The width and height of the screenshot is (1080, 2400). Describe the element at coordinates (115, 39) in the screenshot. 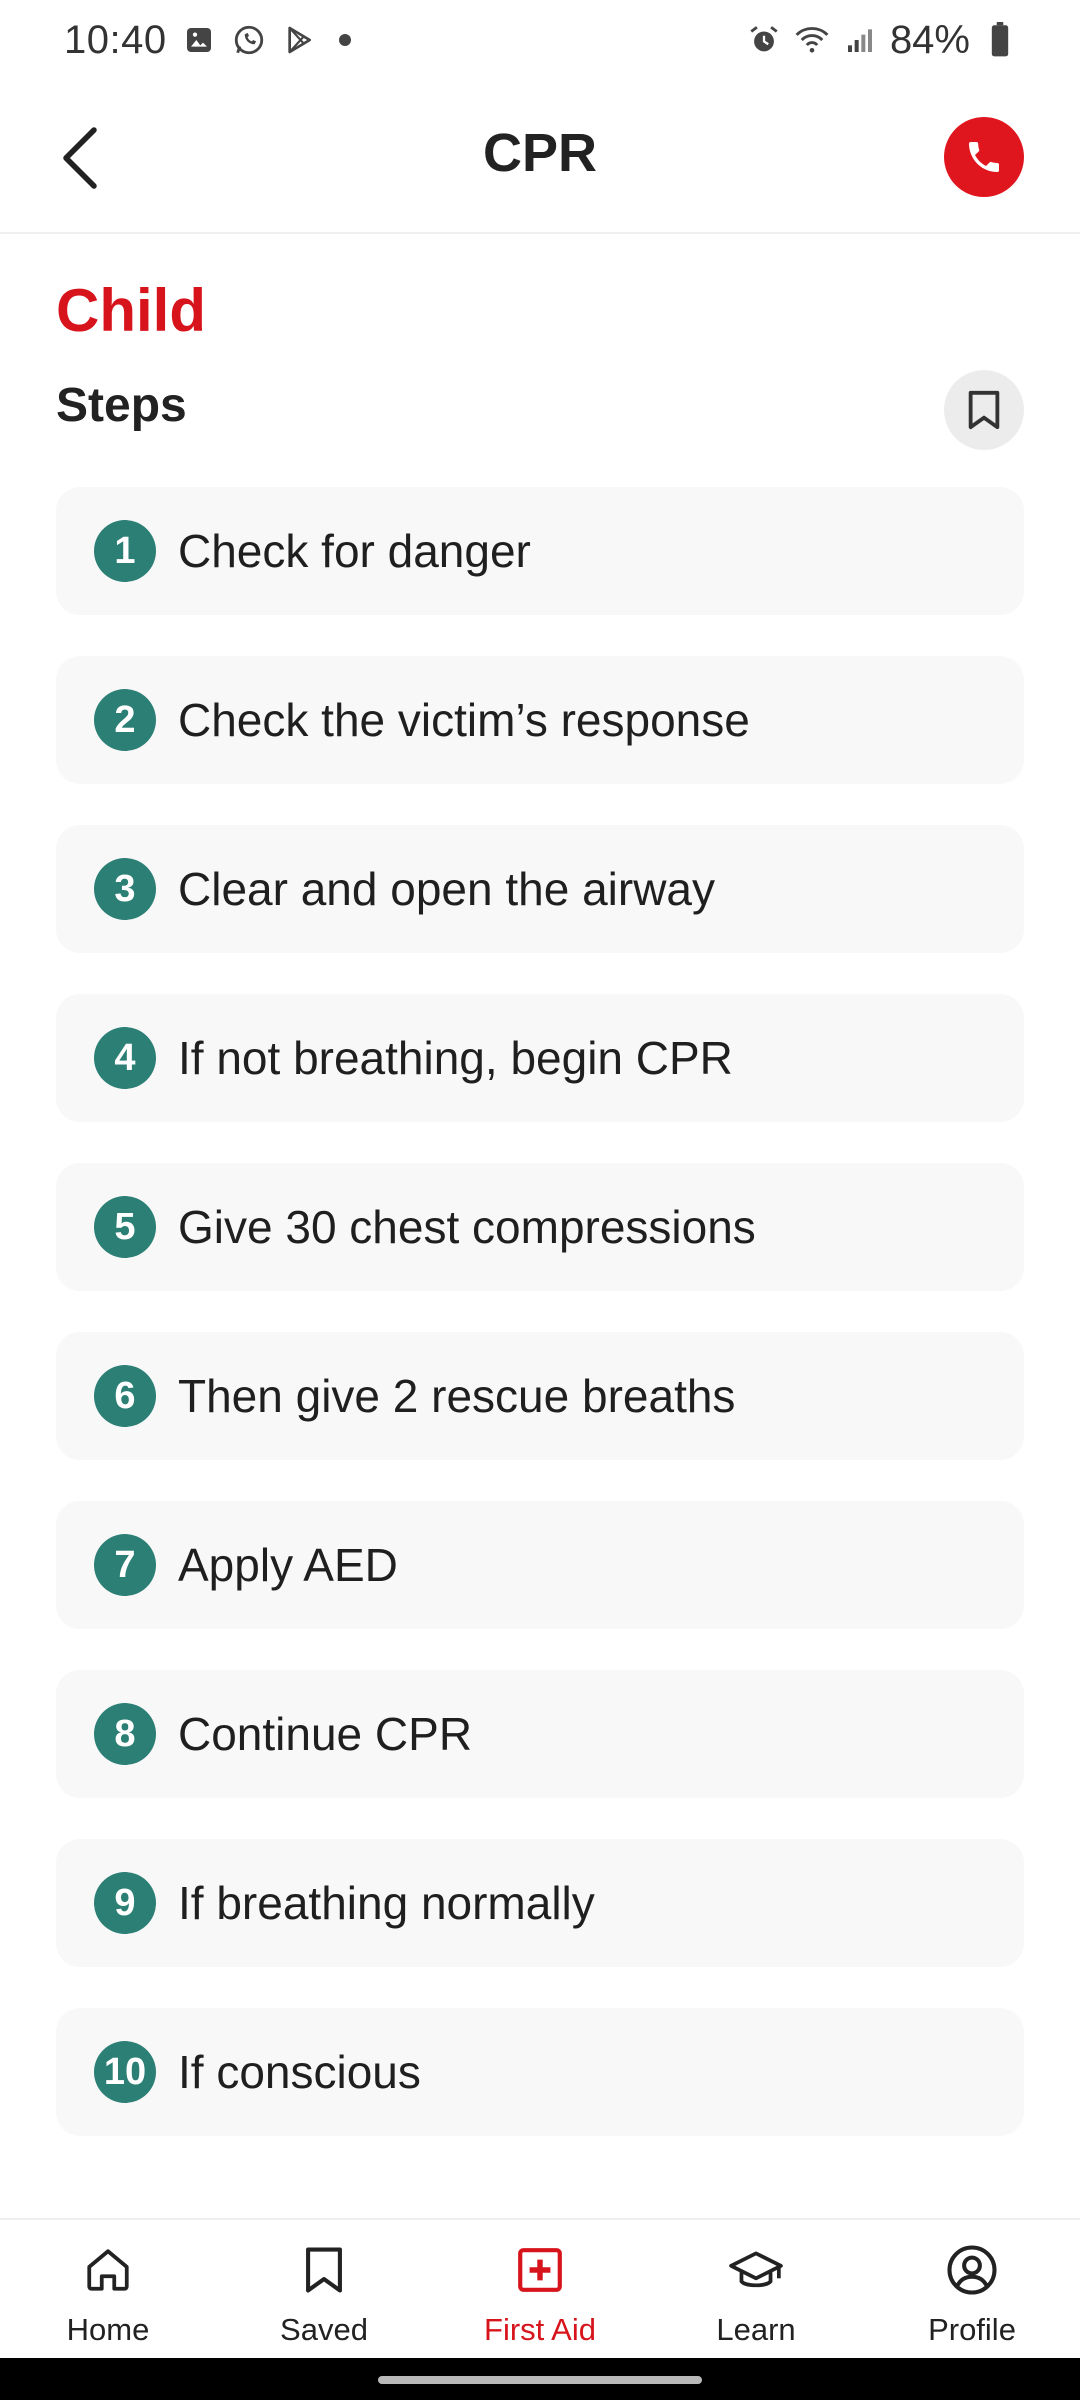

I see `status-time: 10:40` at that location.